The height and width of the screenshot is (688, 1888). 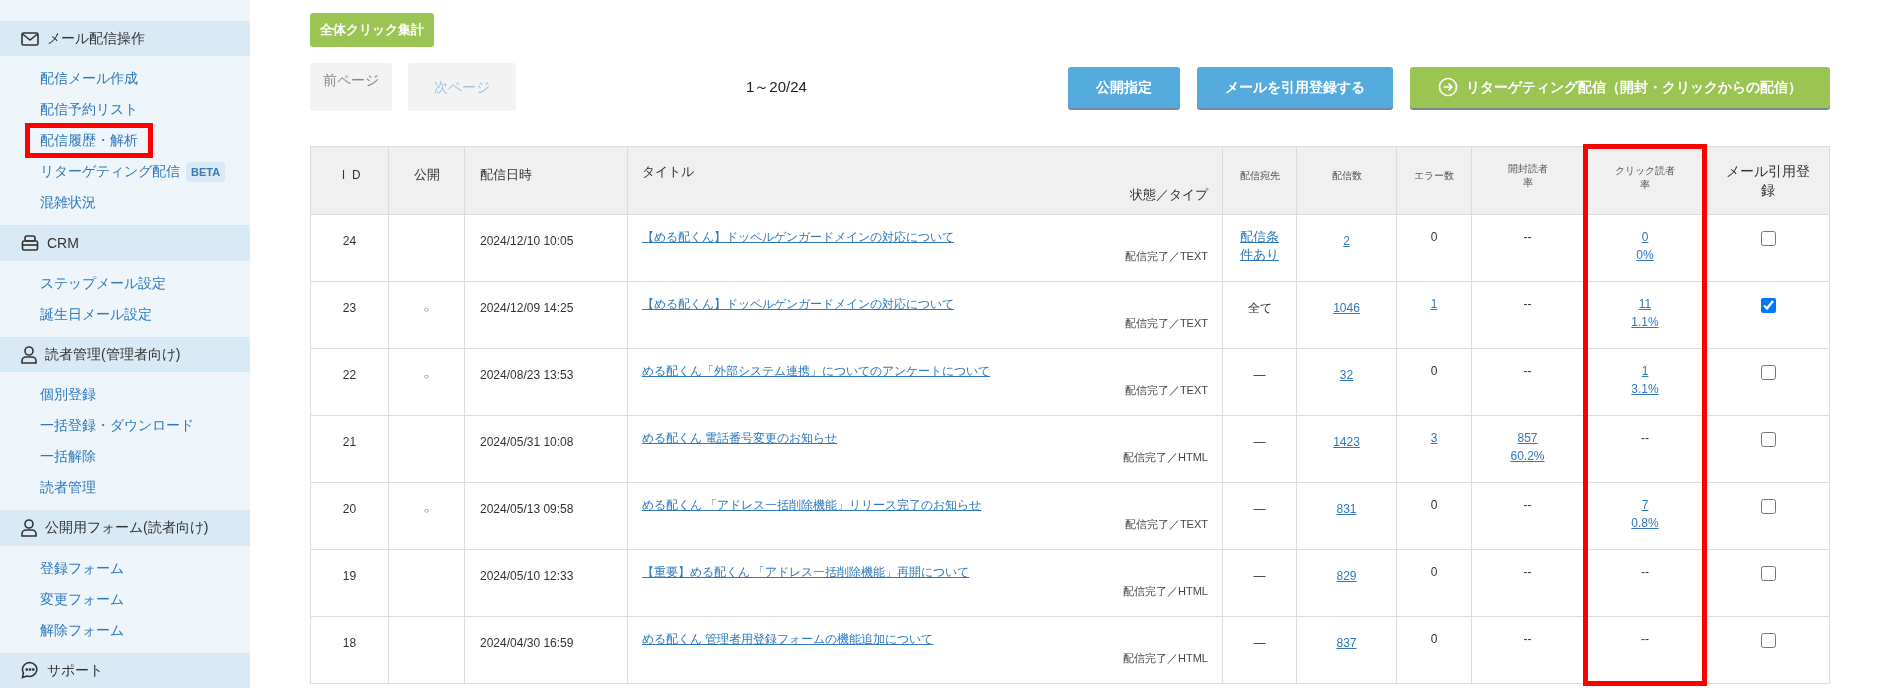 I want to click on action-button: 公開指定, so click(x=1124, y=87).